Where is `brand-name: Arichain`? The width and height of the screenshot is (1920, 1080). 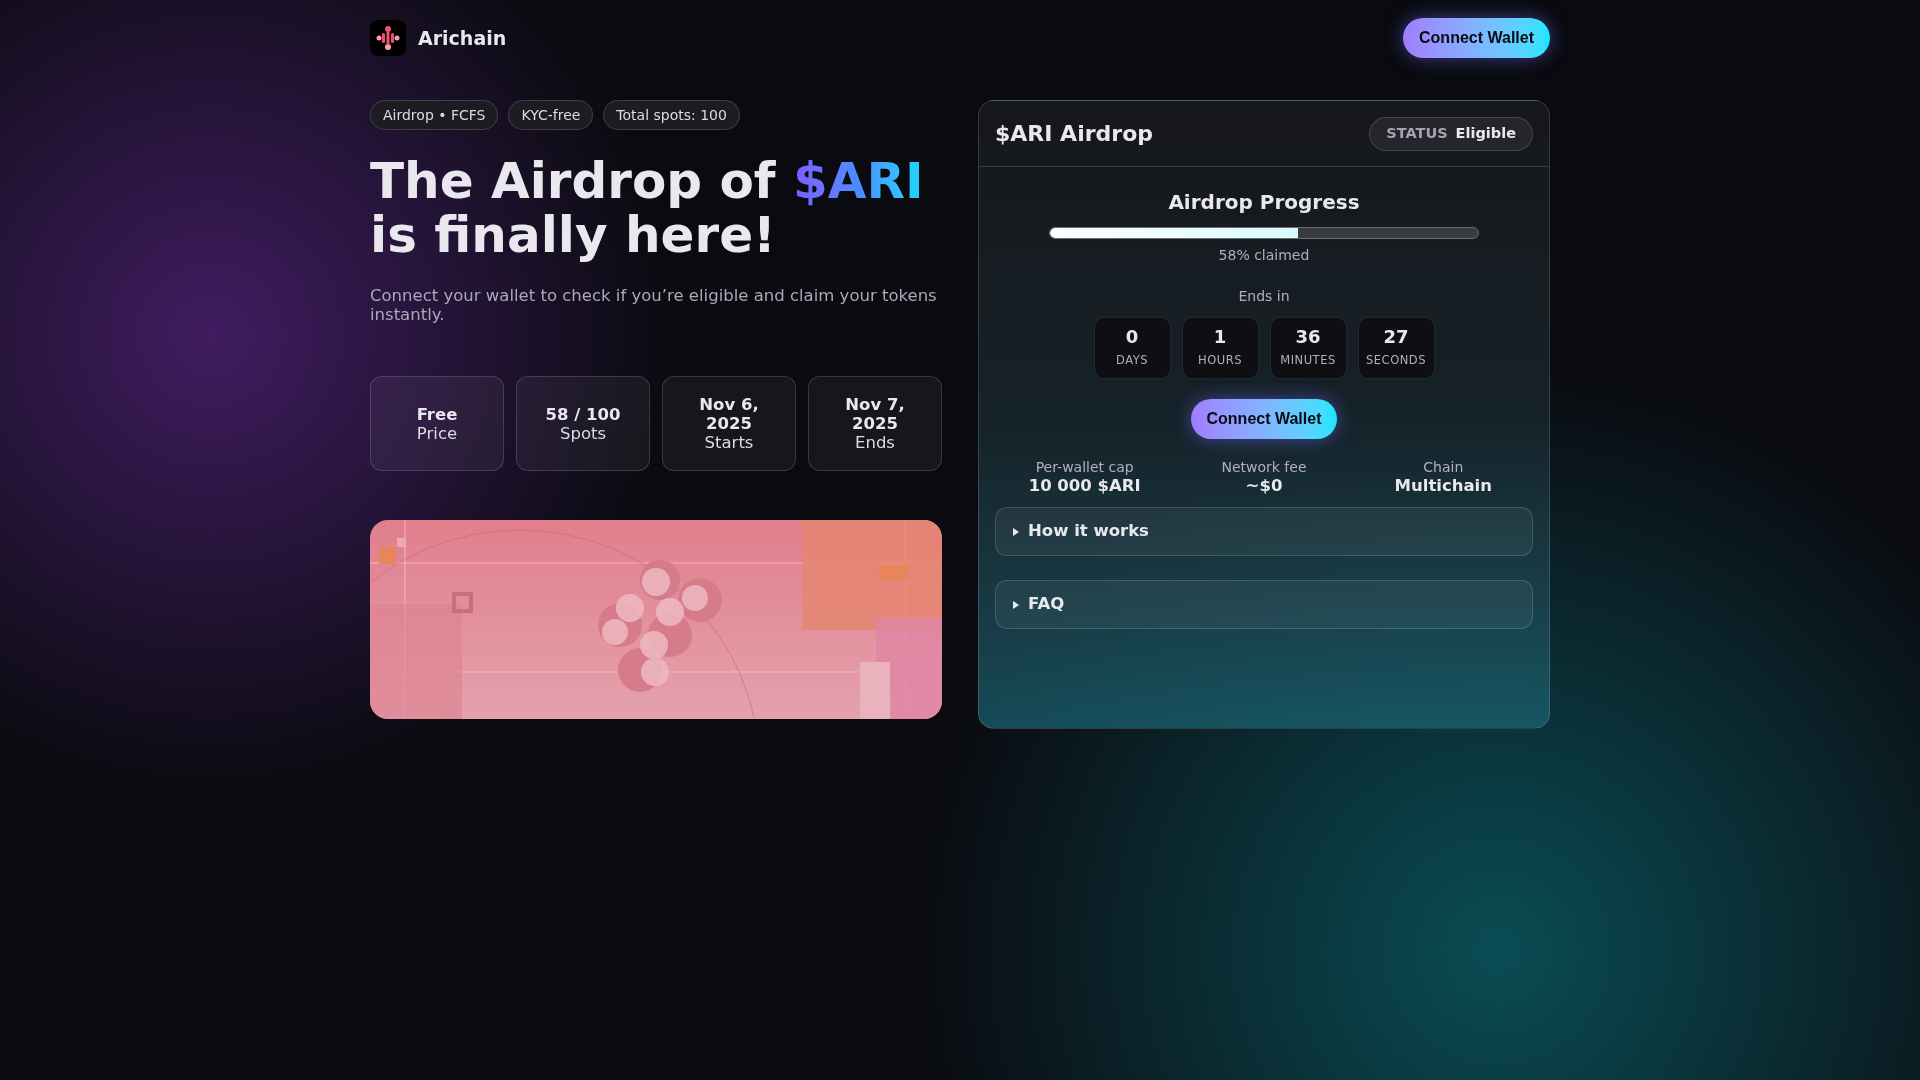
brand-name: Arichain is located at coordinates (462, 38).